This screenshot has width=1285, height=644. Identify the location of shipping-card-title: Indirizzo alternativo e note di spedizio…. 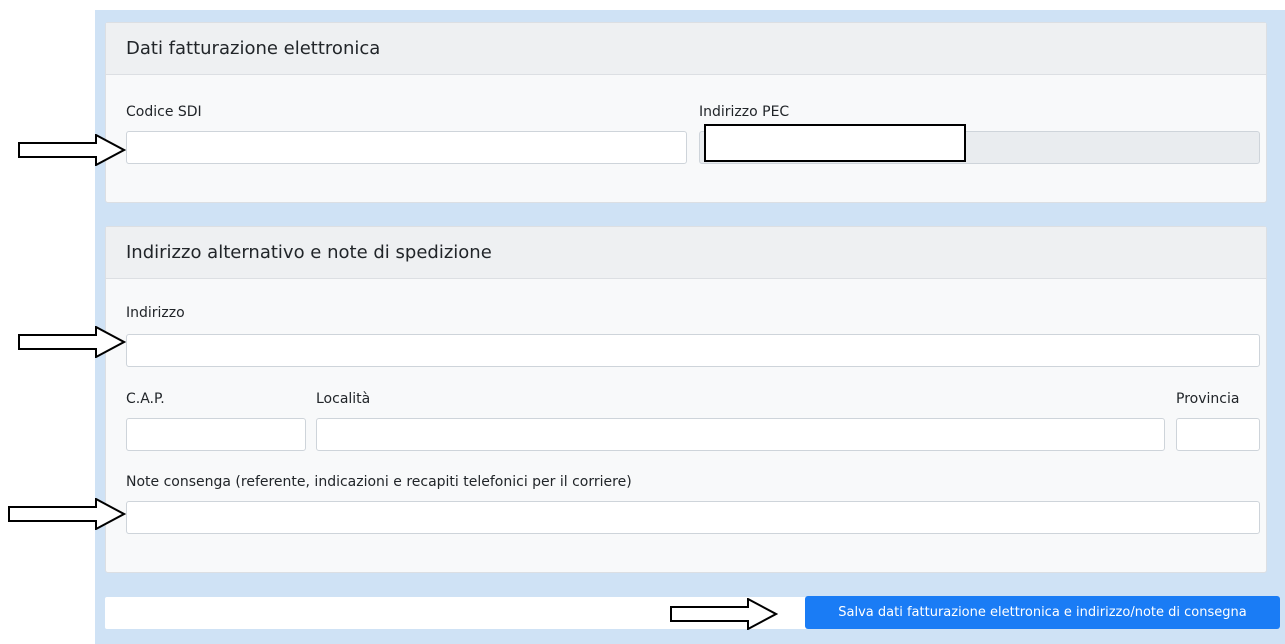
(309, 252).